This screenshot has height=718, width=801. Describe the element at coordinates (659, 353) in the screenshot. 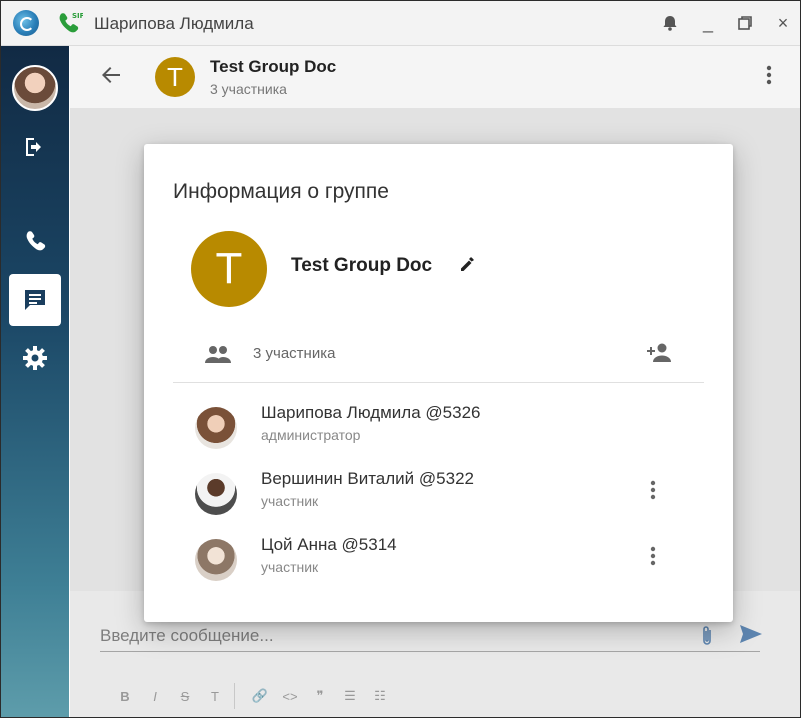

I see `add-person-icon` at that location.